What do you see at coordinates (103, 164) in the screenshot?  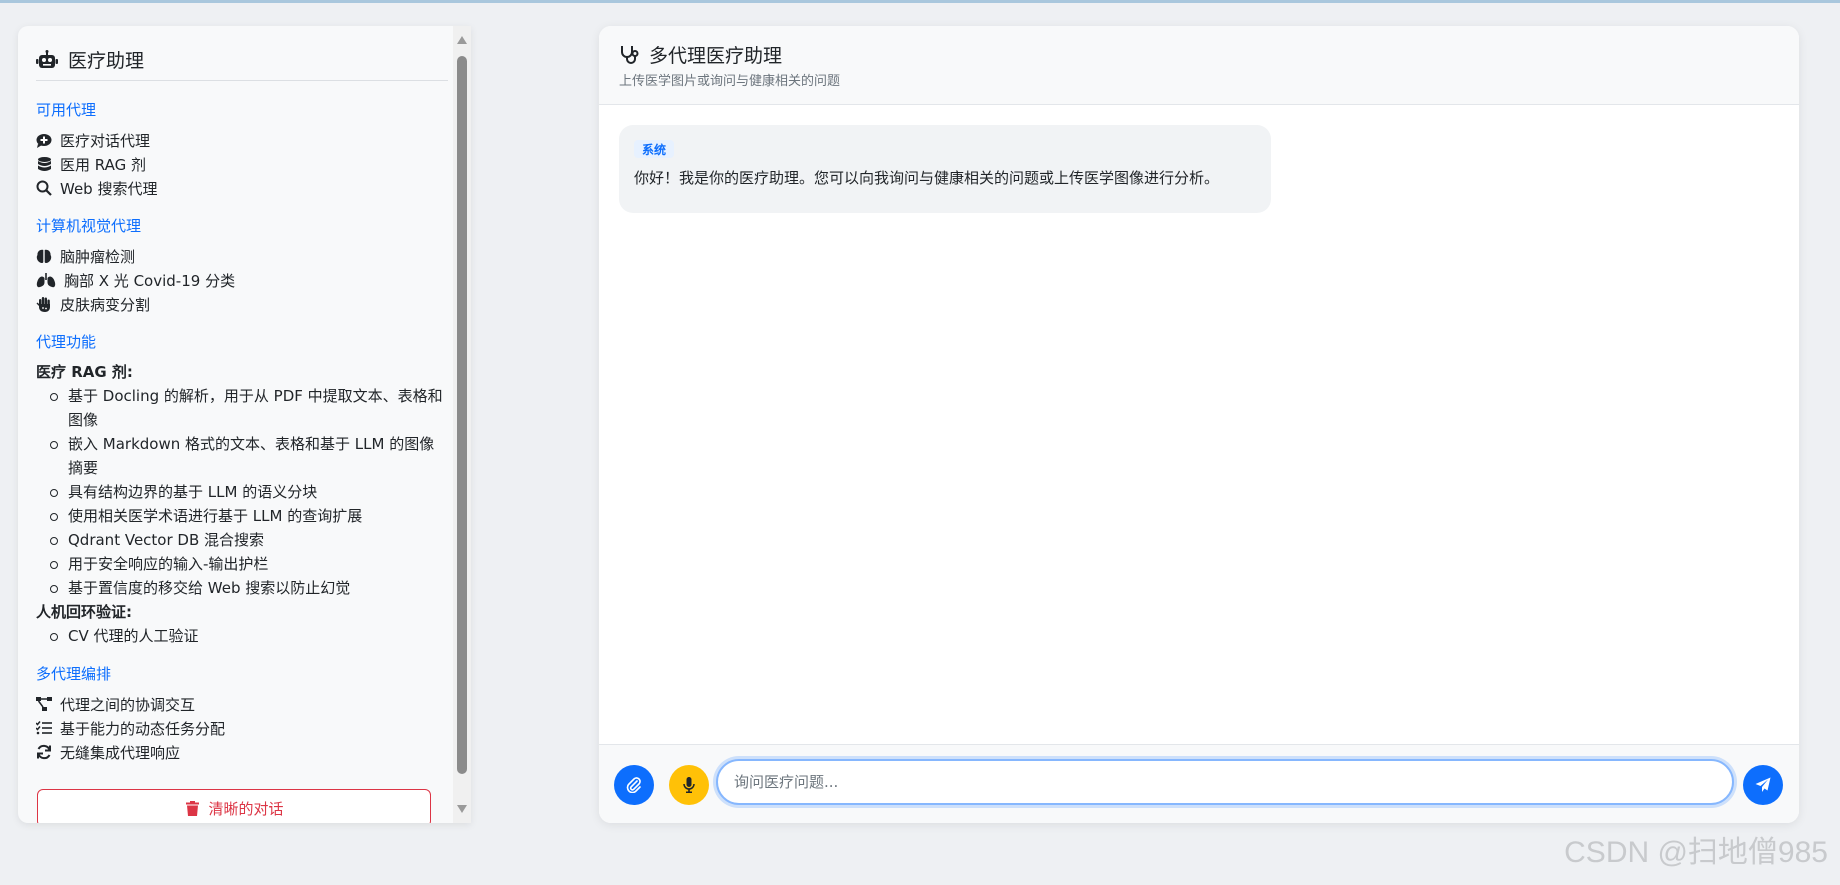 I see `agent-label: 医用 RAG 剂` at bounding box center [103, 164].